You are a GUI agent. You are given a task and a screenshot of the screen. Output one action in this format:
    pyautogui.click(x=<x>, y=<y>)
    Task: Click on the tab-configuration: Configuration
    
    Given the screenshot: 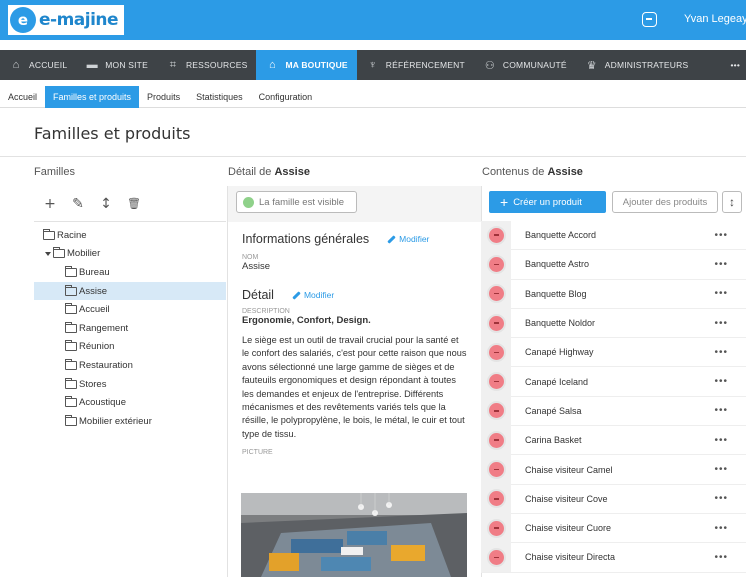 What is the action you would take?
    pyautogui.click(x=286, y=97)
    